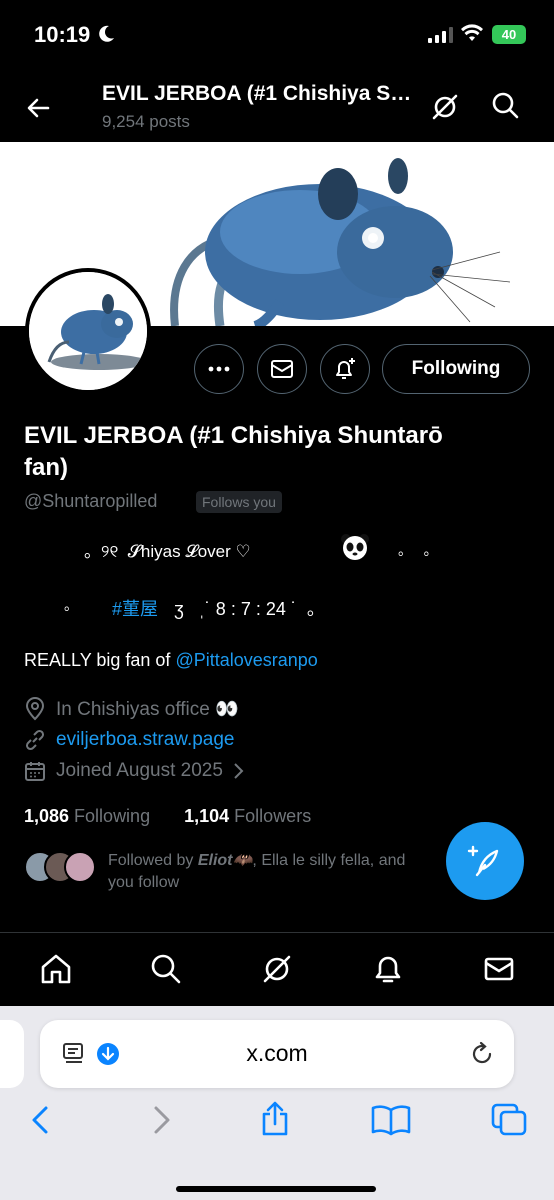 This screenshot has height=1200, width=554. What do you see at coordinates (509, 1120) in the screenshot?
I see `tabs-icon` at bounding box center [509, 1120].